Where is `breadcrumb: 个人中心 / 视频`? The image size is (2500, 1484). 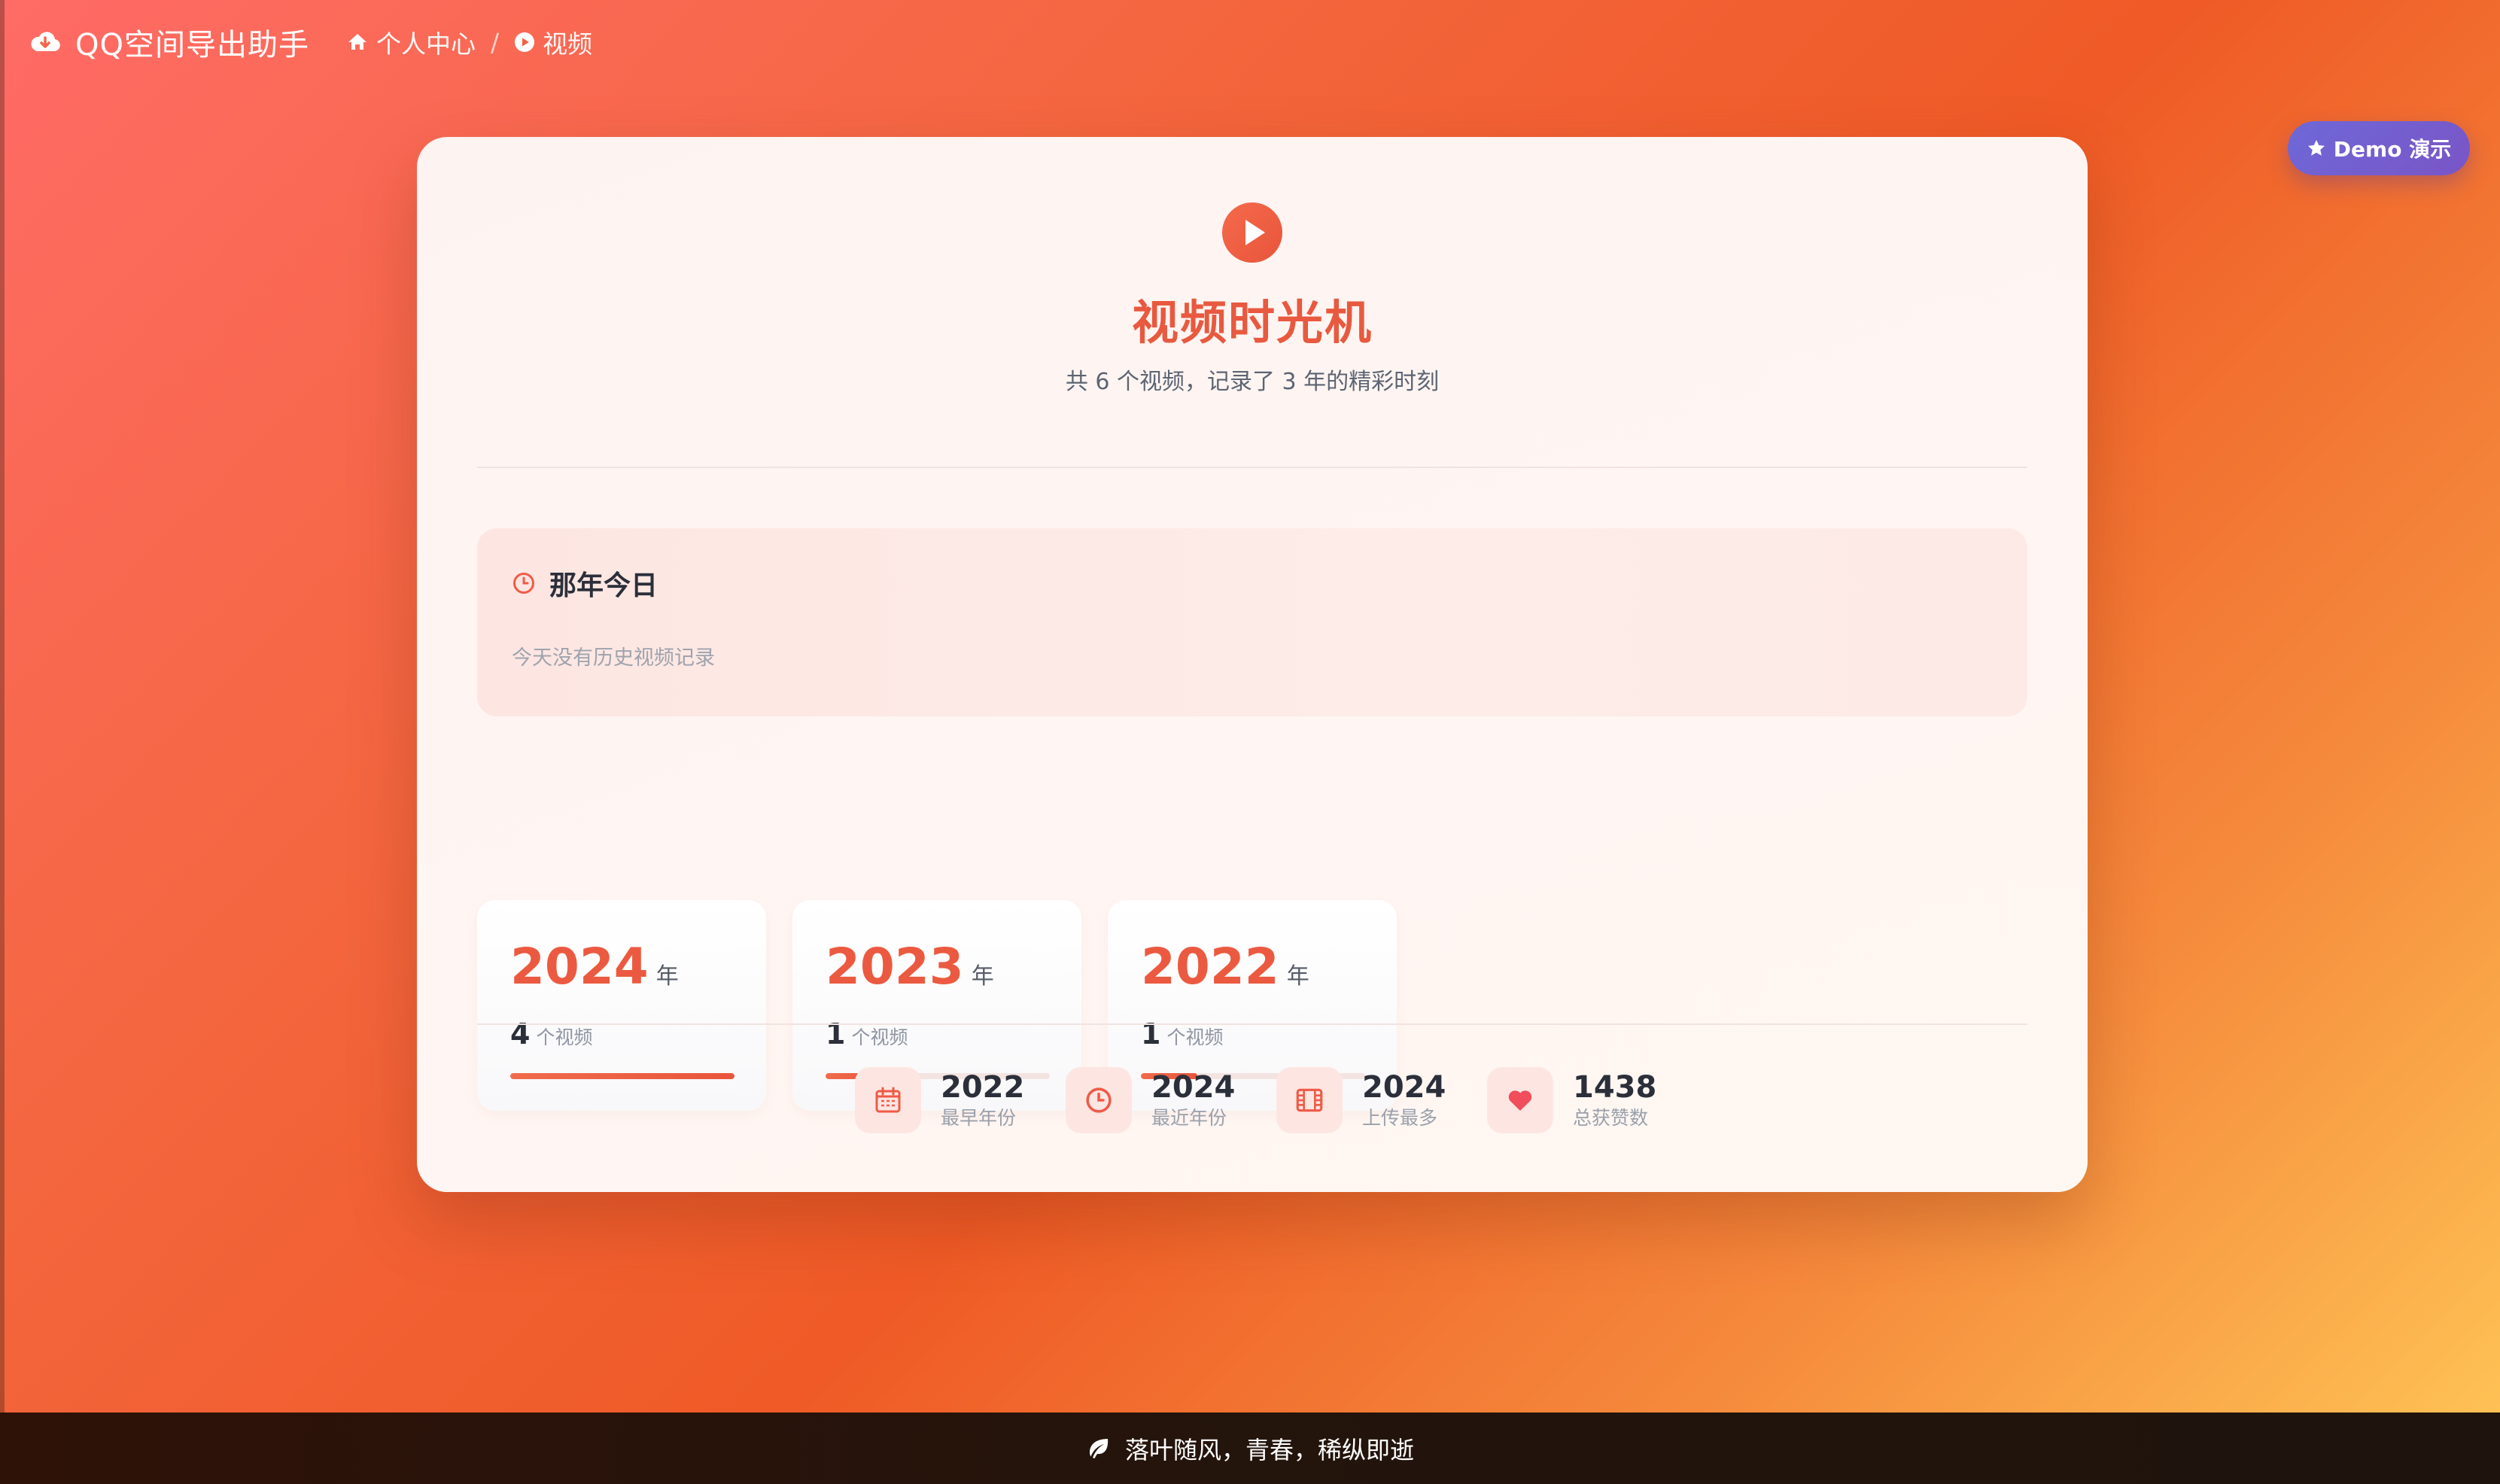
breadcrumb: 个人中心 / 视频 is located at coordinates (469, 42).